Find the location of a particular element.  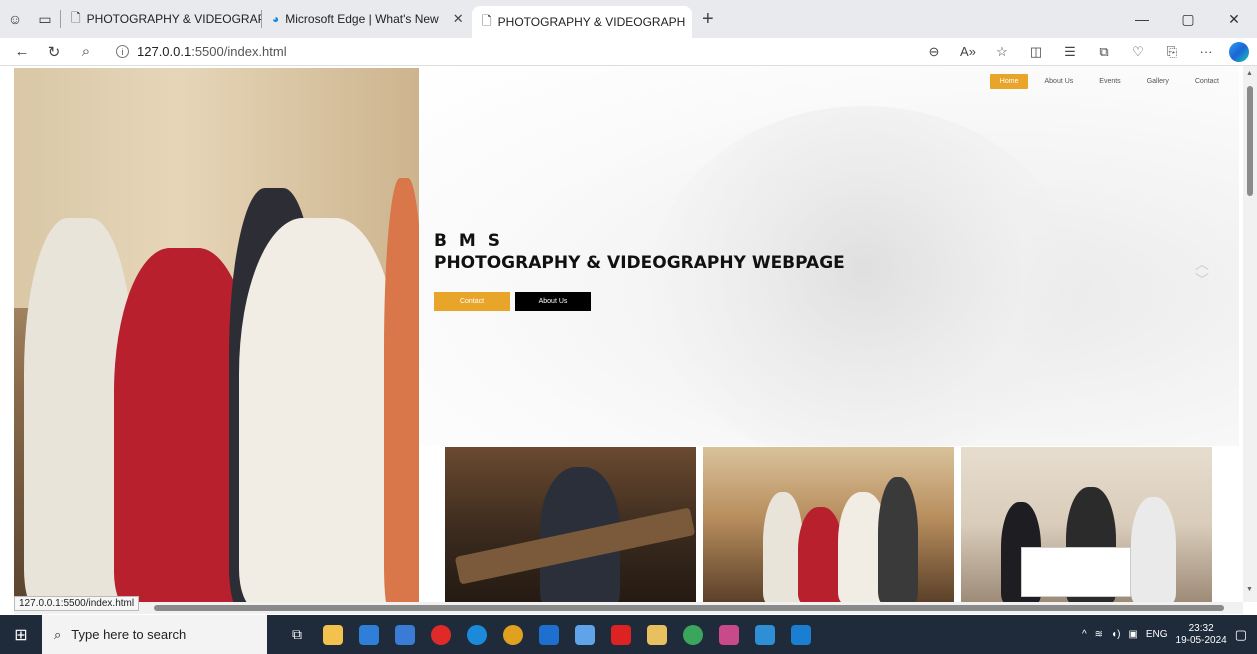

minimize-icon: — is located at coordinates (1142, 19).